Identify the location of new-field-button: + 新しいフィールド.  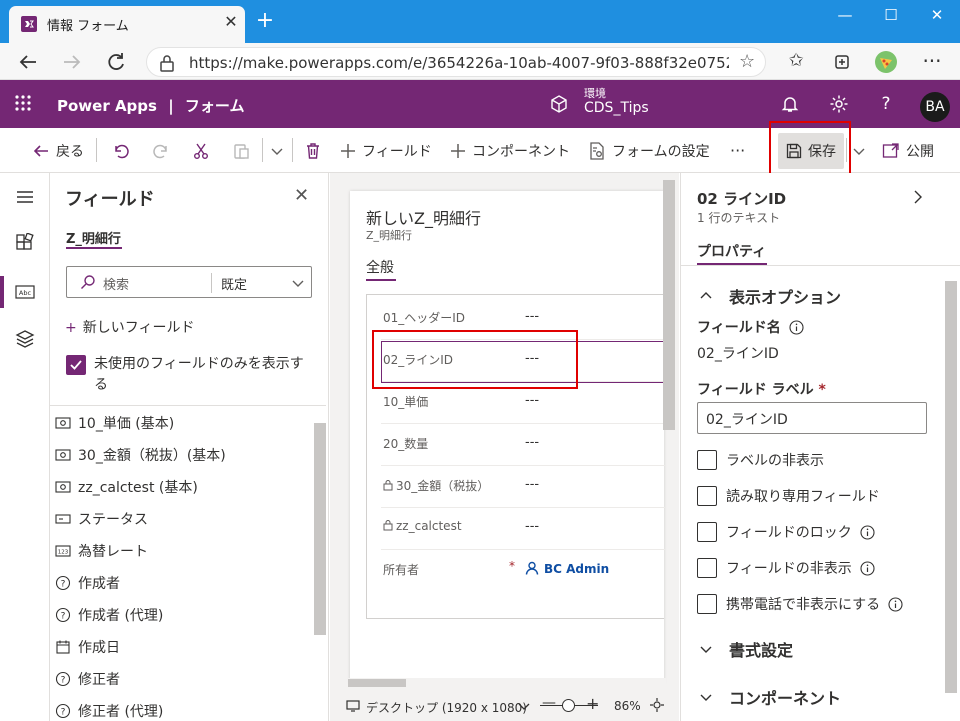
(129, 327).